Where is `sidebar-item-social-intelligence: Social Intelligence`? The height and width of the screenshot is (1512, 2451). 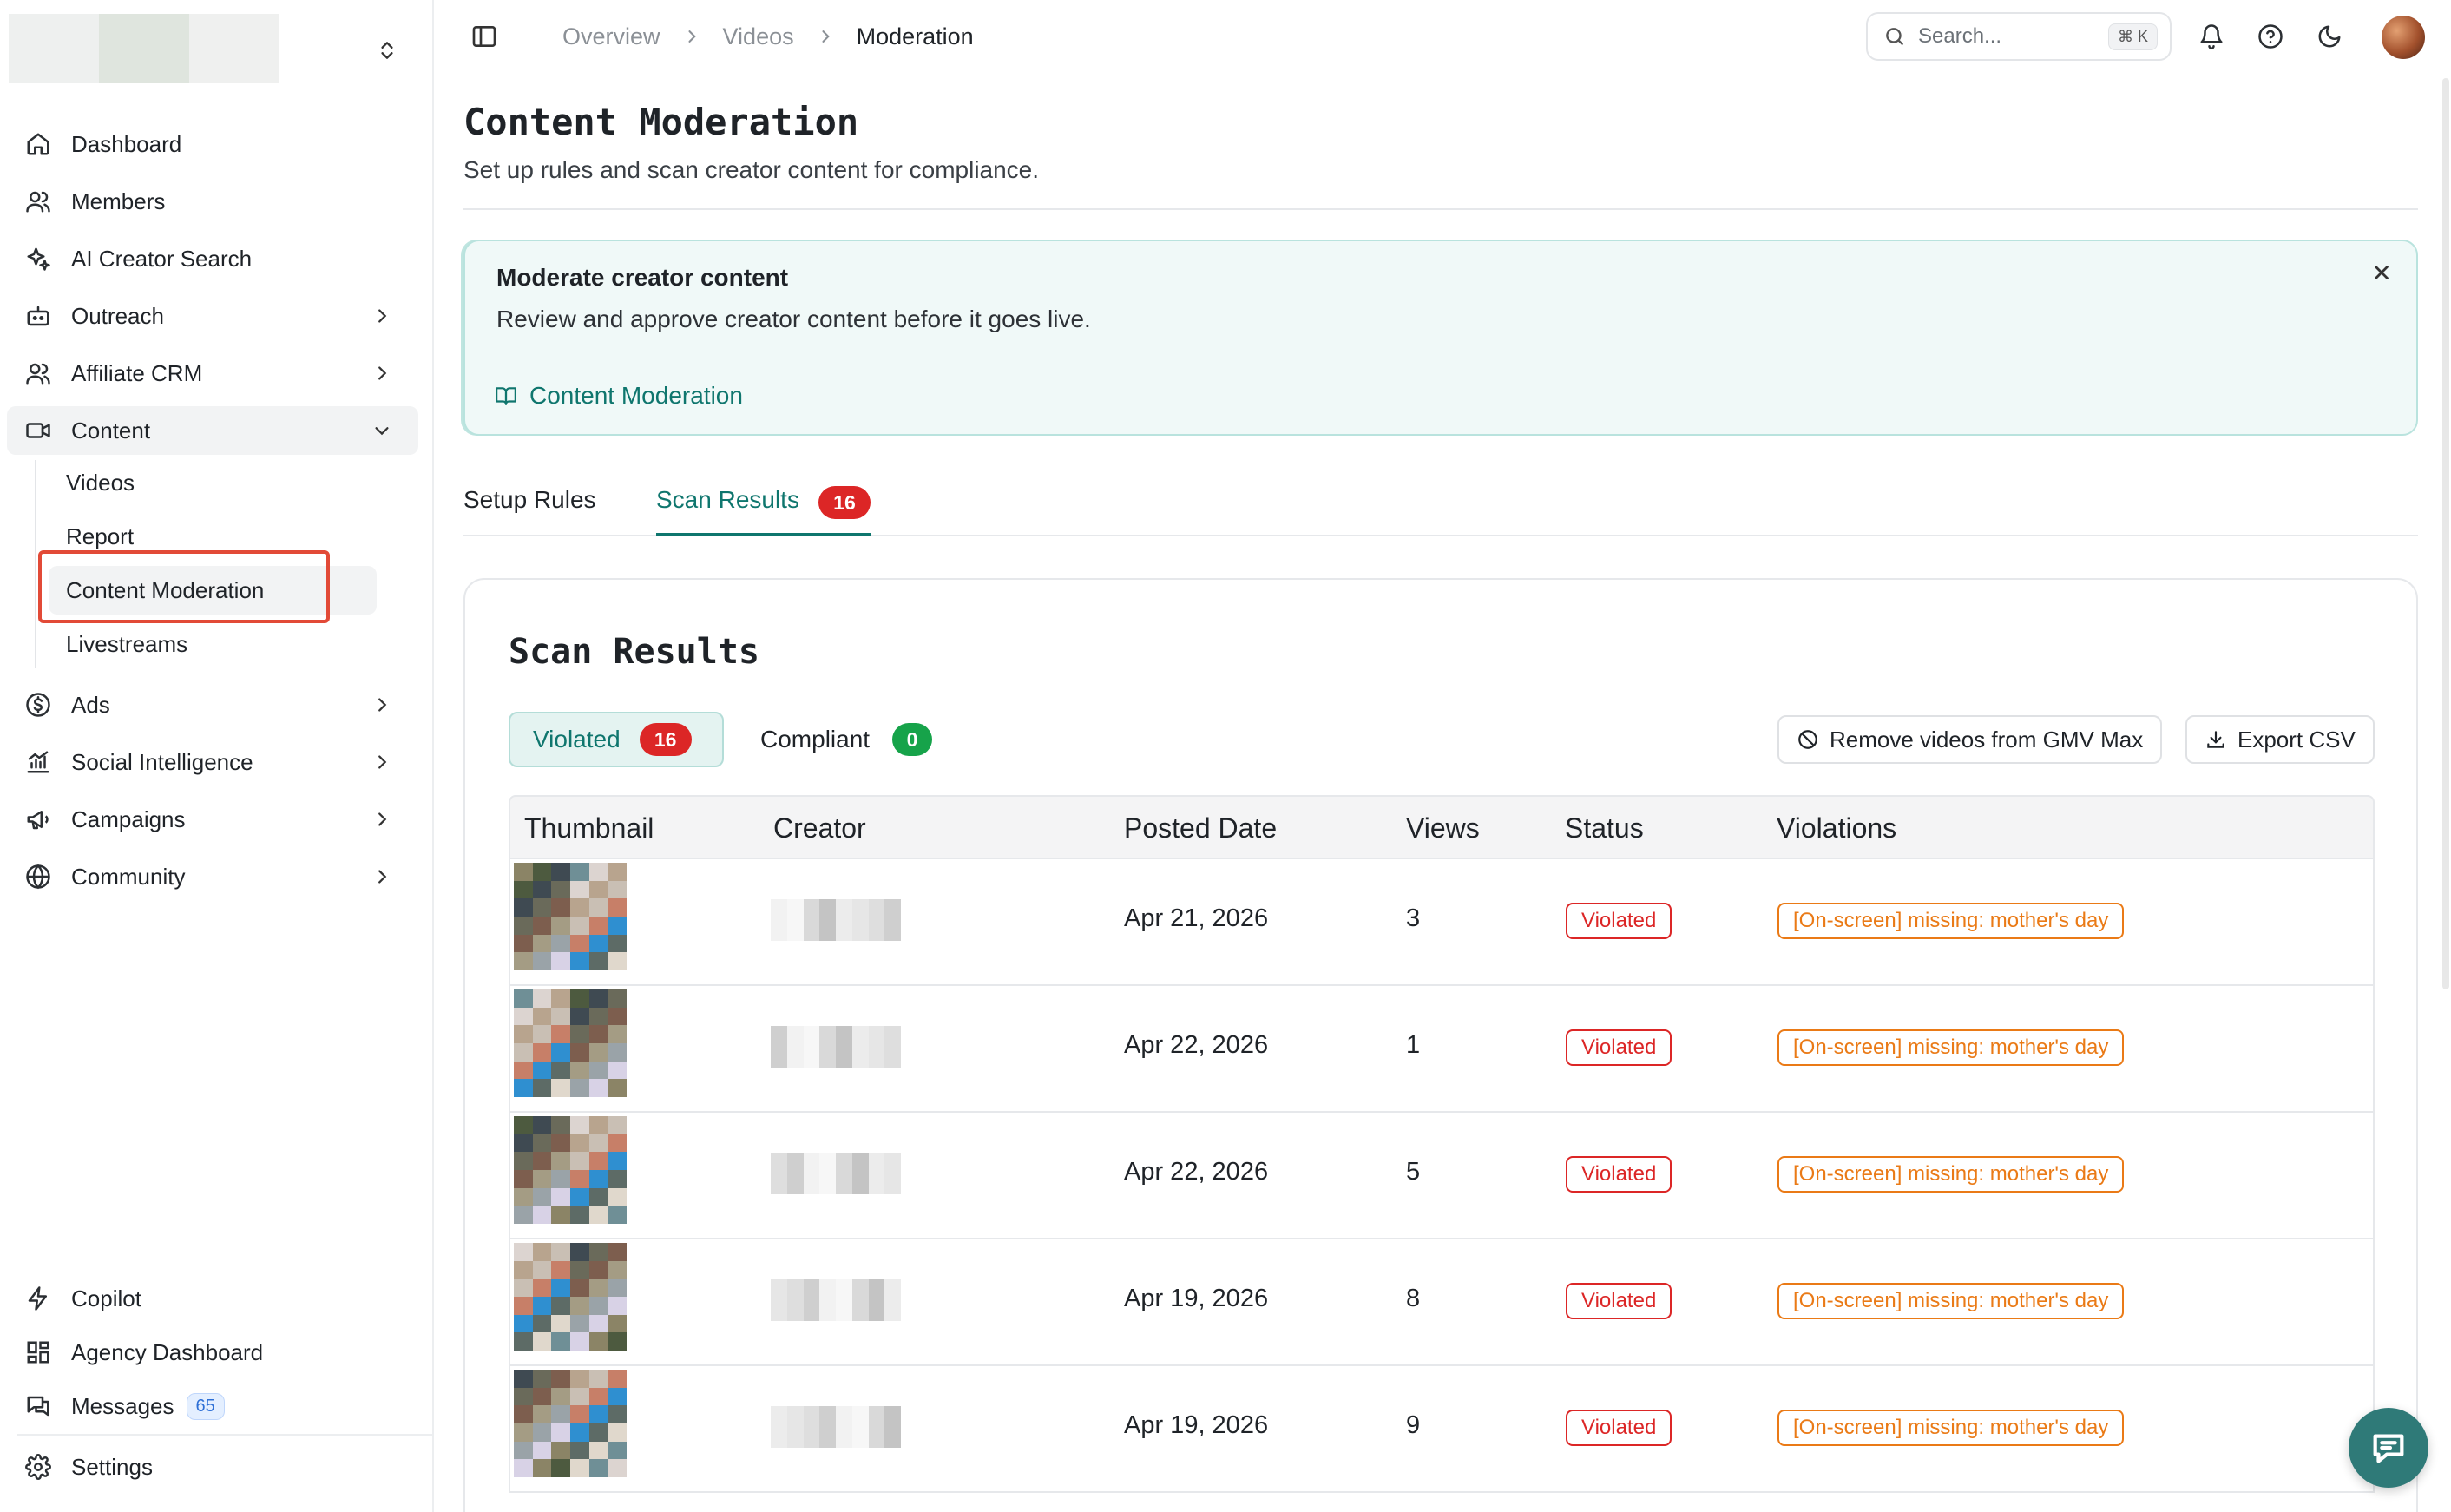 sidebar-item-social-intelligence: Social Intelligence is located at coordinates (213, 762).